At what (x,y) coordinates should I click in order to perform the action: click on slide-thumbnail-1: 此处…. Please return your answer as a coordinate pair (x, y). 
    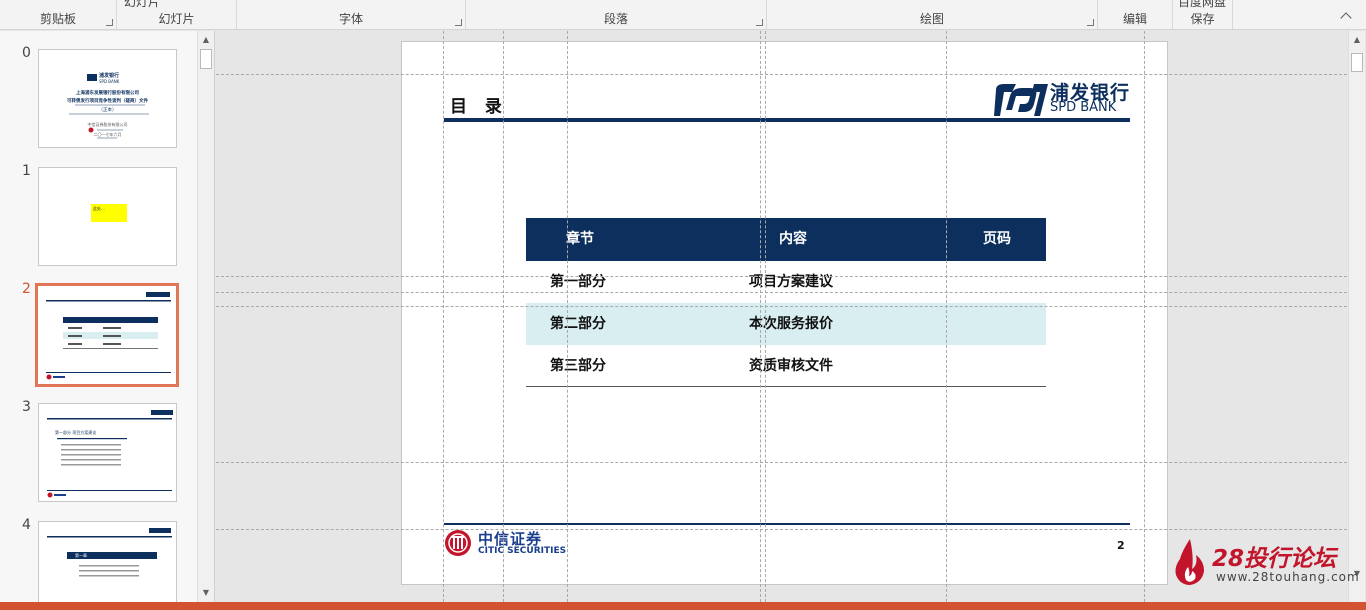
    Looking at the image, I should click on (107, 216).